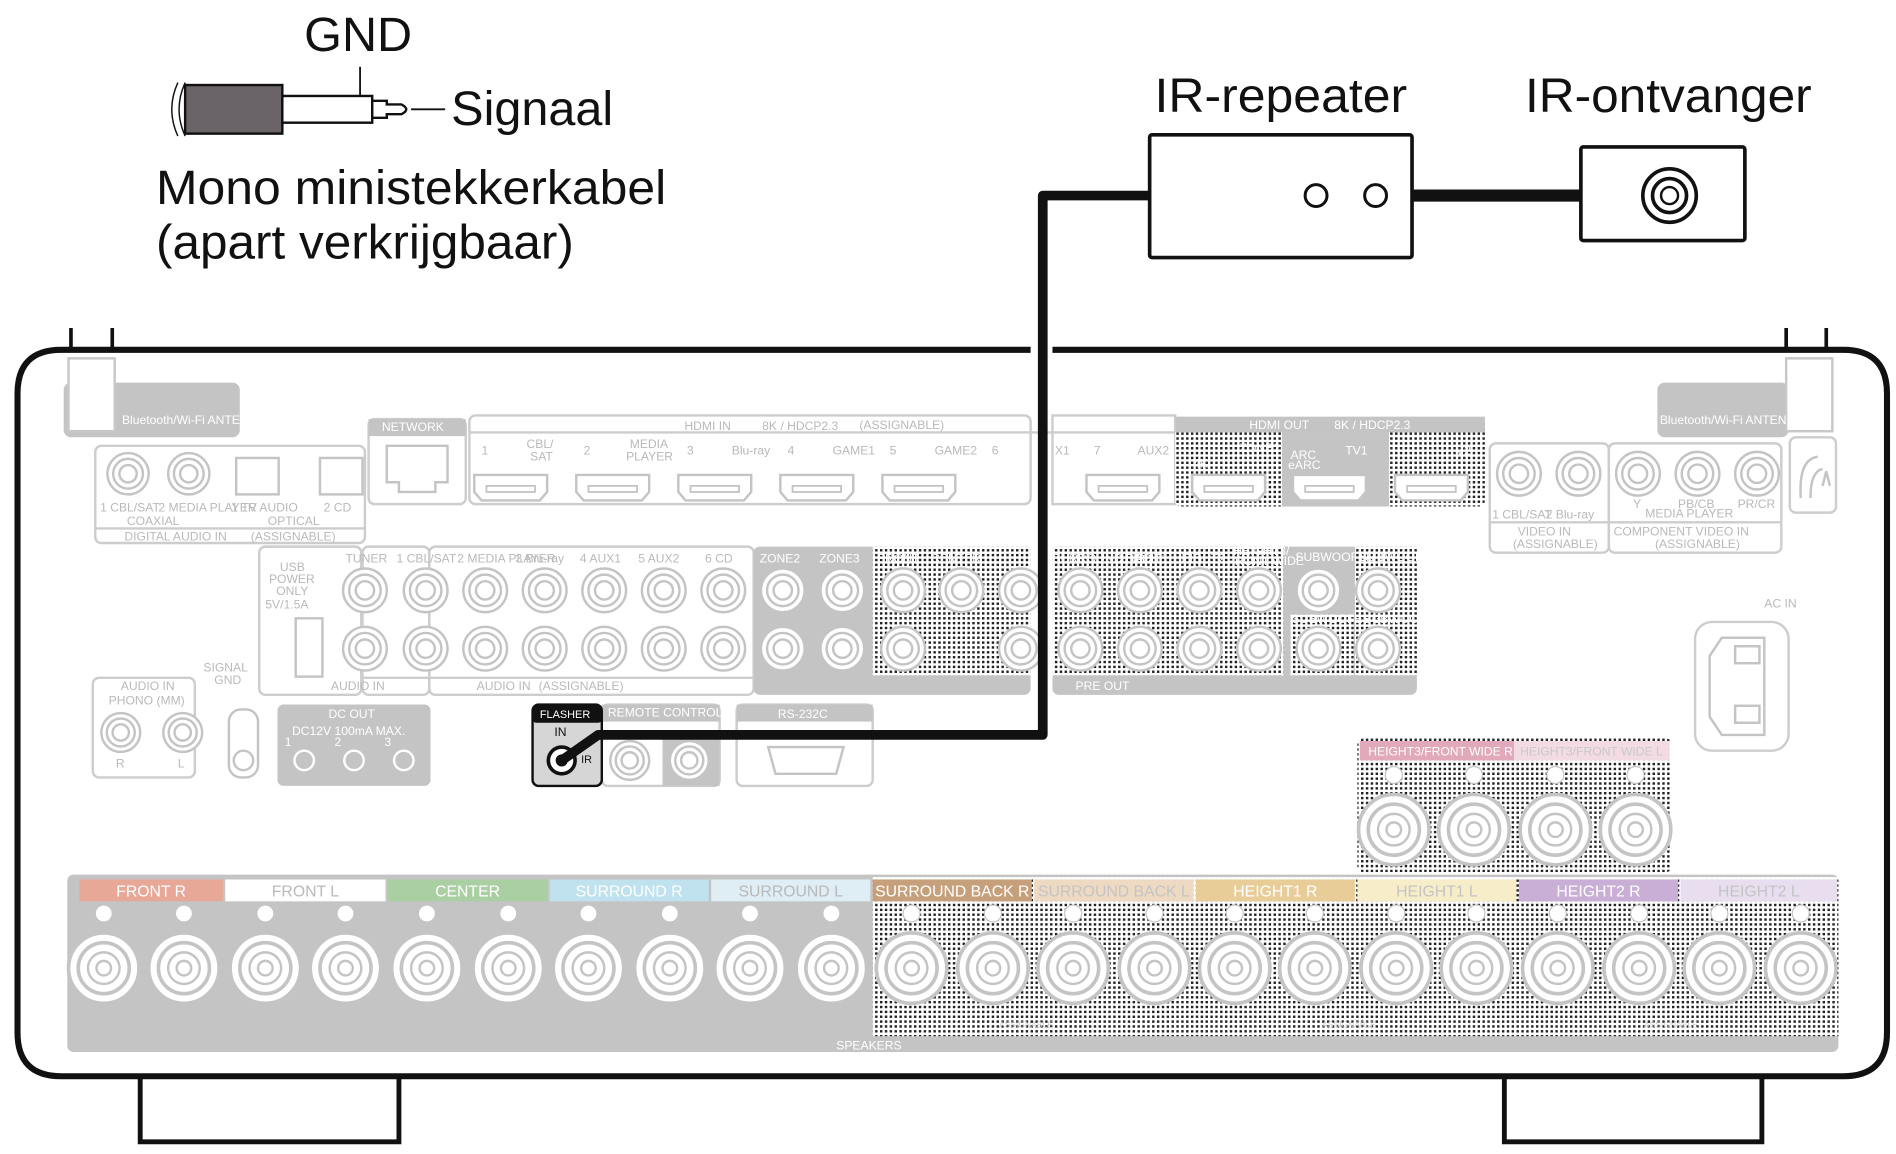  I want to click on zone2-label: ZONE2, so click(780, 558).